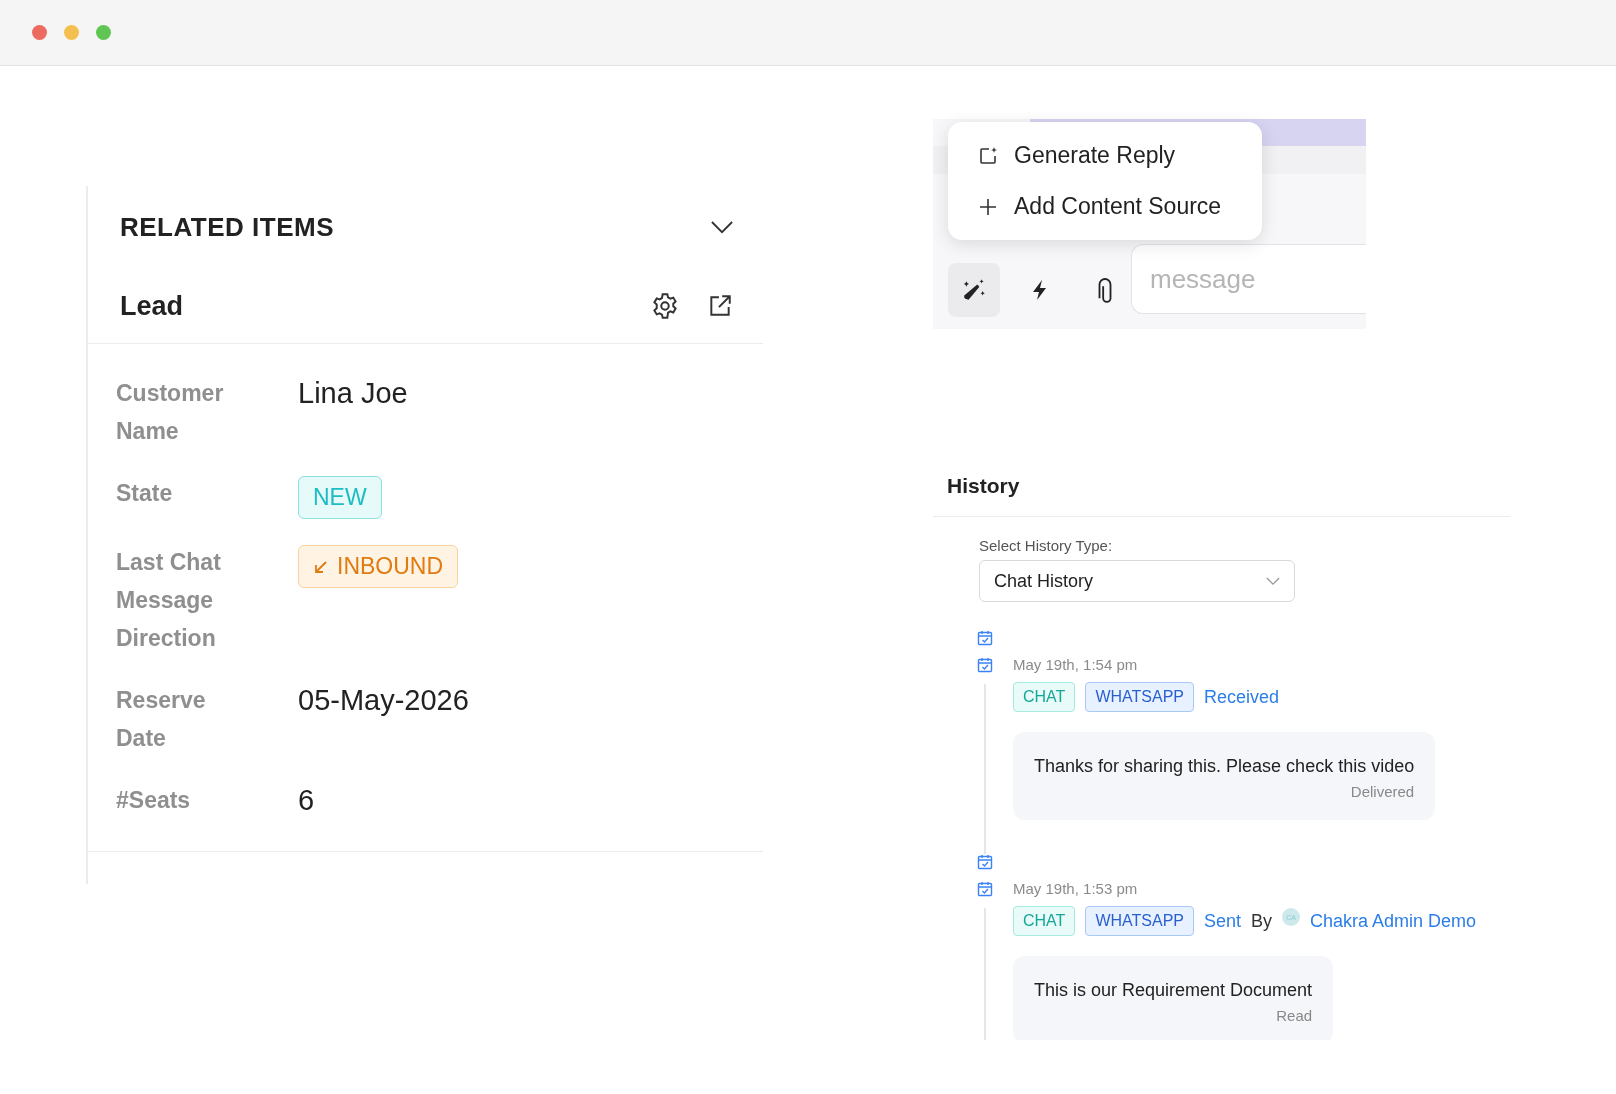 The image size is (1616, 1094). I want to click on window-control, so click(39, 32).